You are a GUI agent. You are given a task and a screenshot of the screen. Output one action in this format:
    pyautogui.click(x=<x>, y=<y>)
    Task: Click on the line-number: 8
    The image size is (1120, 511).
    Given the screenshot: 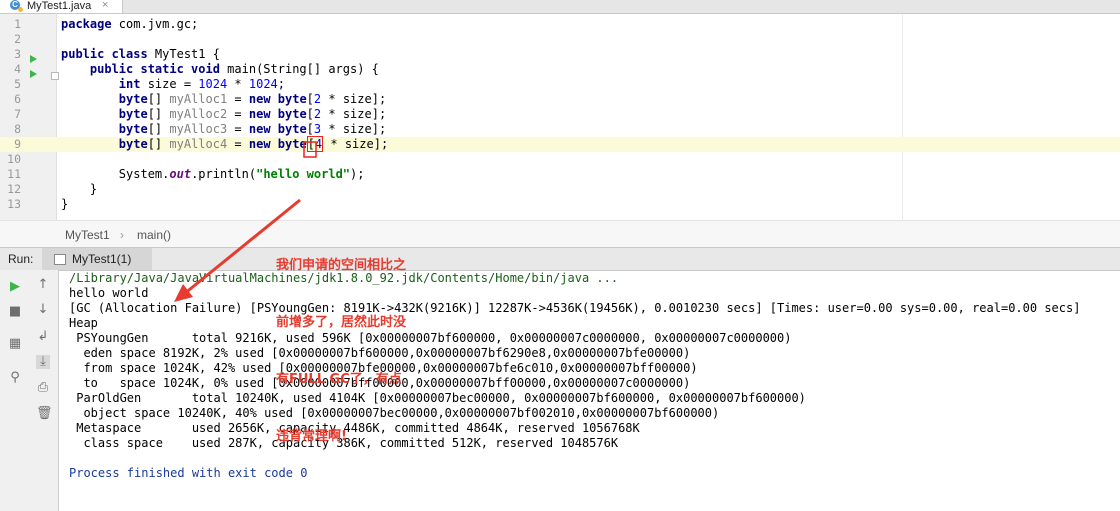 What is the action you would take?
    pyautogui.click(x=17, y=129)
    